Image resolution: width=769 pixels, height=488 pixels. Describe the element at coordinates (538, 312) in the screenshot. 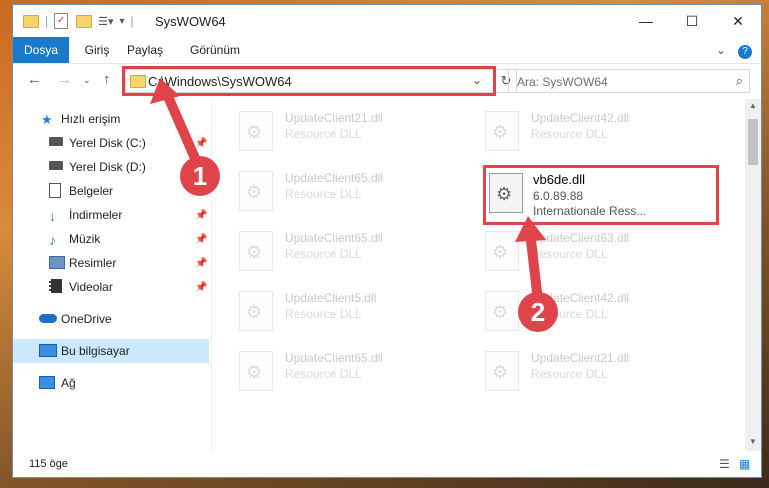

I see `step-marker-2: 2` at that location.